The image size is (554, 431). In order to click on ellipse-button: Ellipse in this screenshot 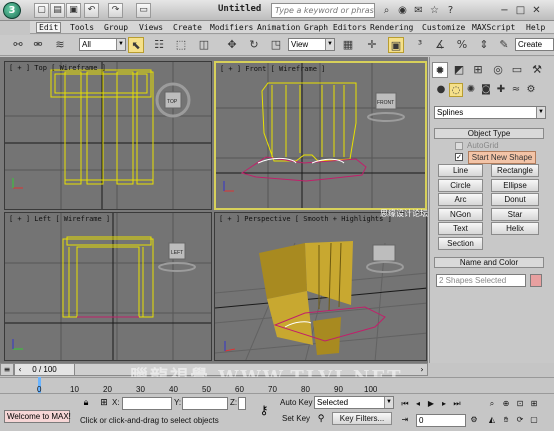, I will do `click(515, 185)`.